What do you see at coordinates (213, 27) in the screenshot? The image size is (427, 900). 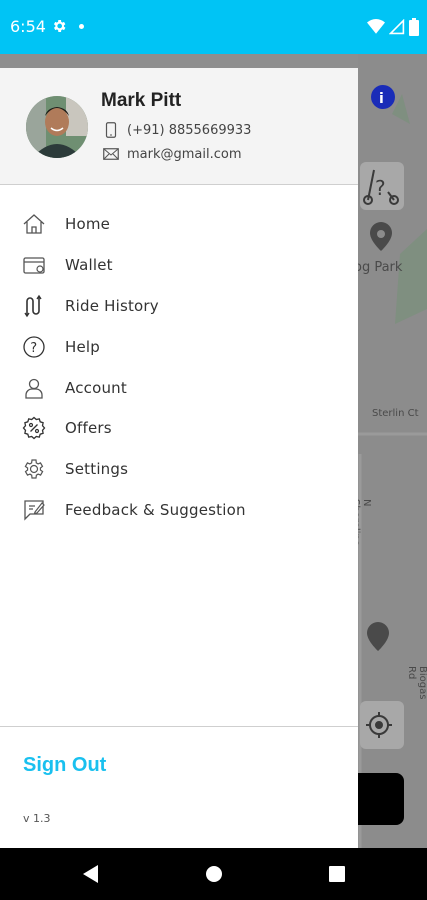 I see `status-bar: 6:54` at bounding box center [213, 27].